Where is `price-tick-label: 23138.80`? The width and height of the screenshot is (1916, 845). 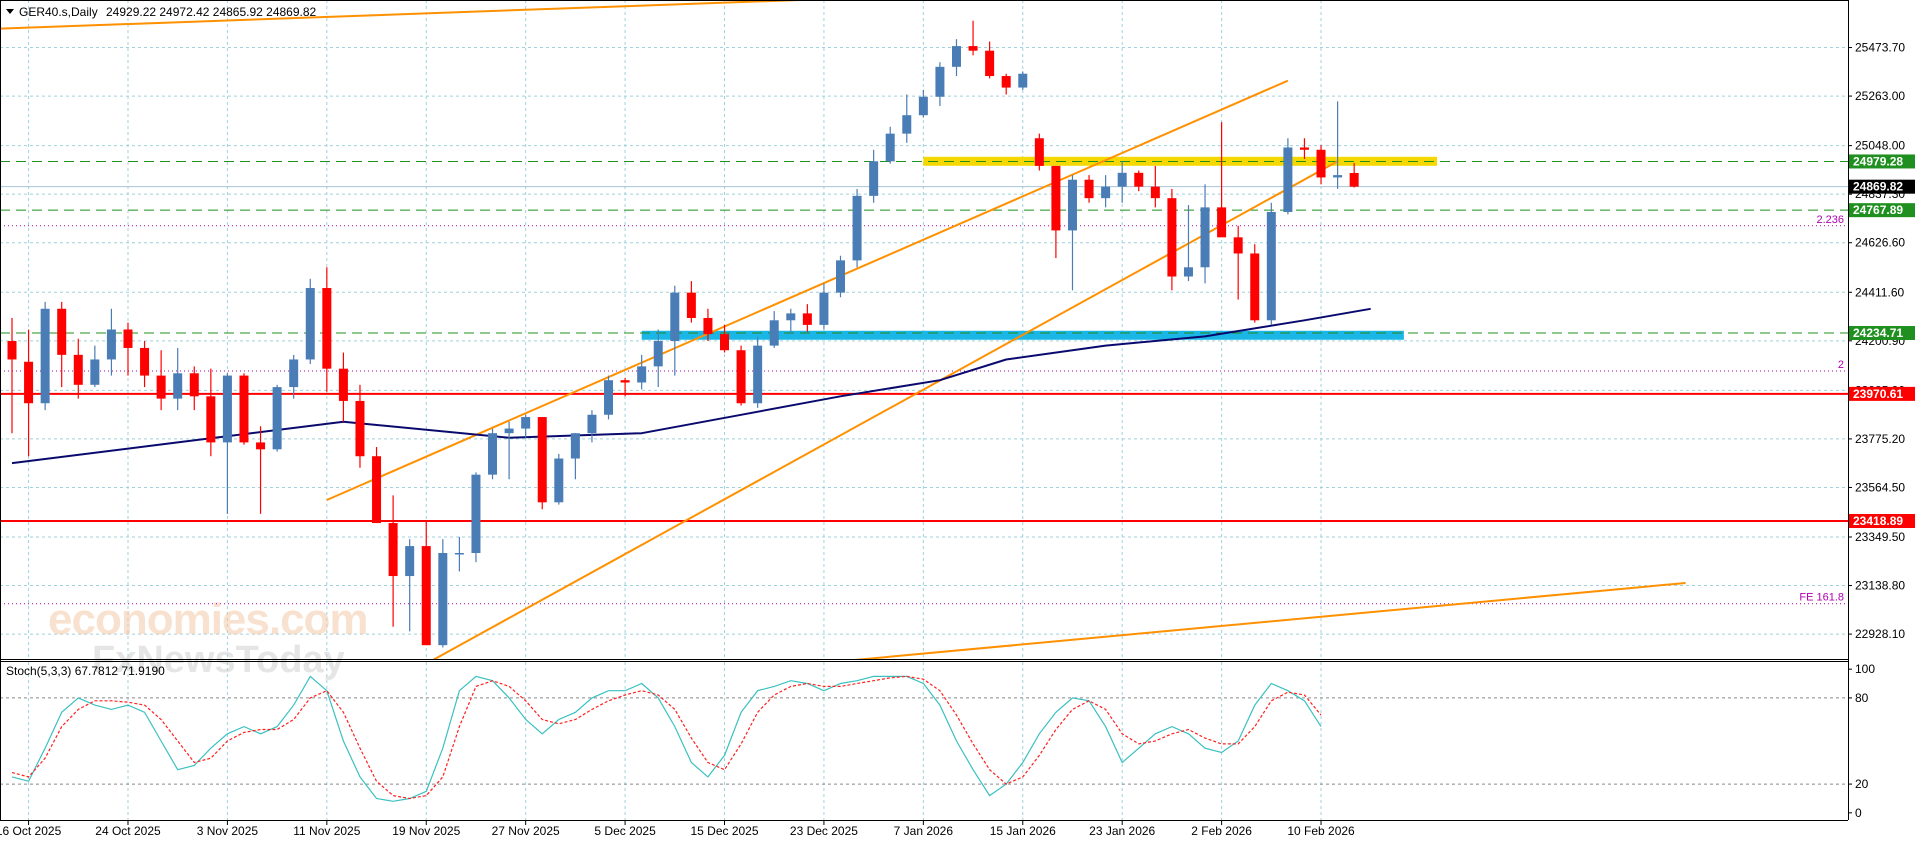
price-tick-label: 23138.80 is located at coordinates (1880, 586).